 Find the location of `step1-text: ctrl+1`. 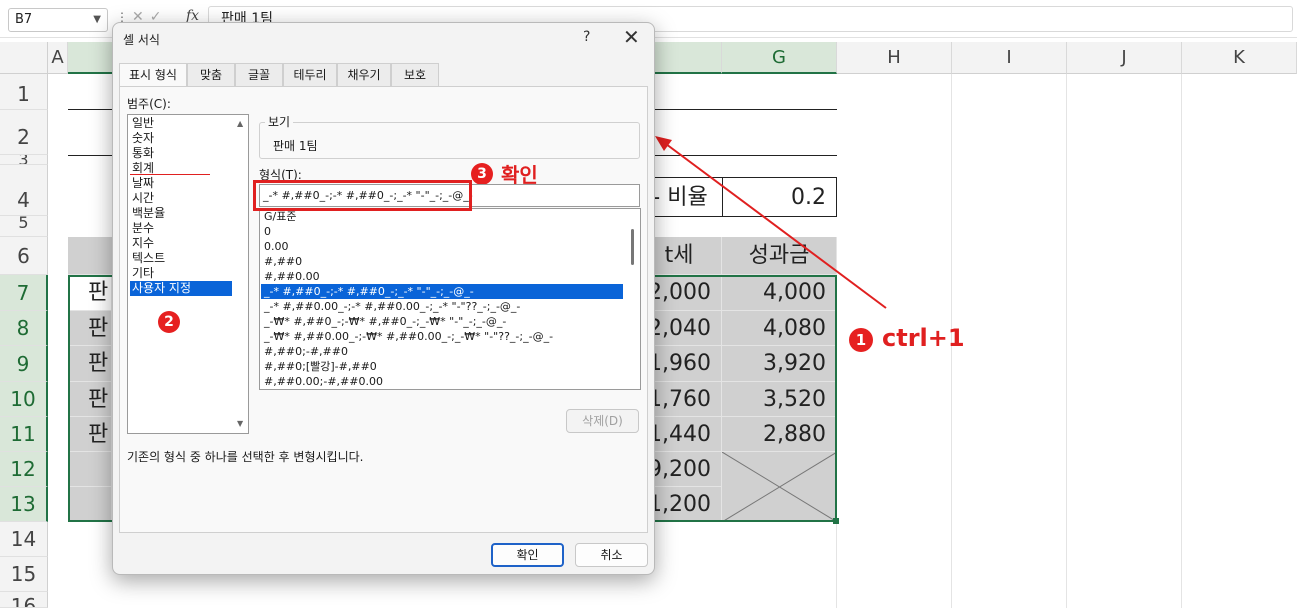

step1-text: ctrl+1 is located at coordinates (923, 338).